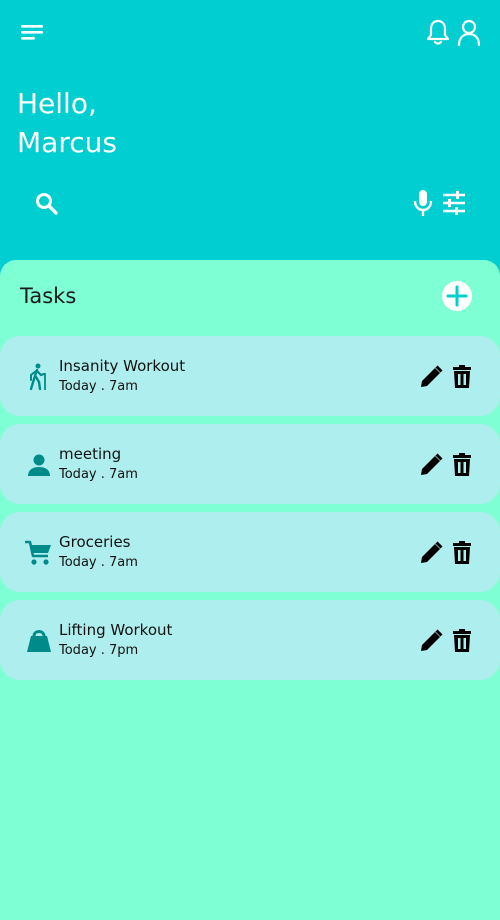 The width and height of the screenshot is (500, 920). I want to click on person-icon, so click(39, 465).